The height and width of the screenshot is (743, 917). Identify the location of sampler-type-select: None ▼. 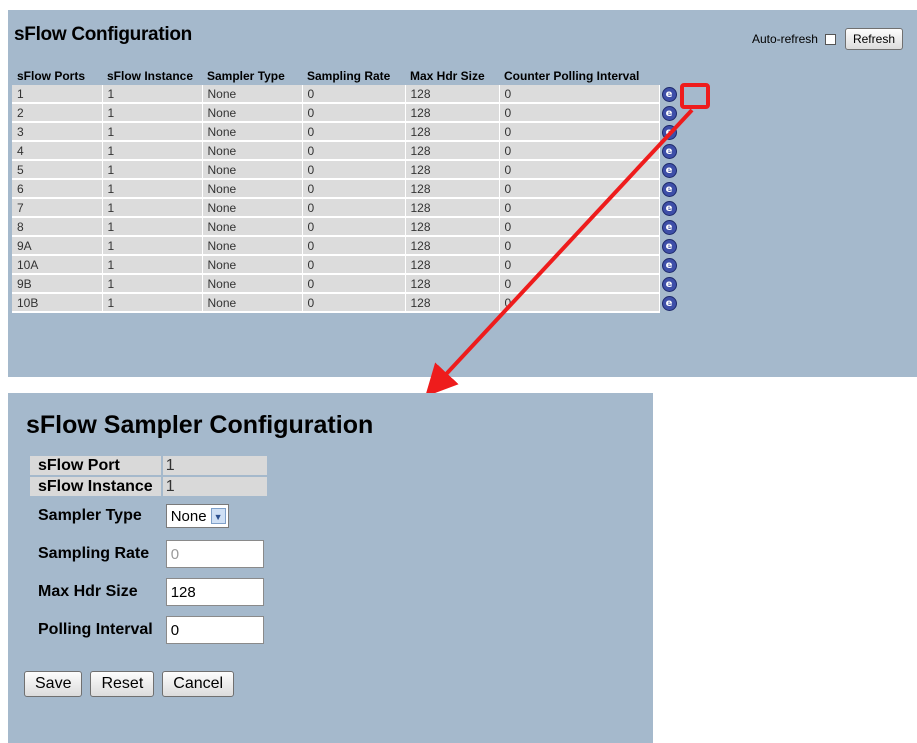
(197, 516).